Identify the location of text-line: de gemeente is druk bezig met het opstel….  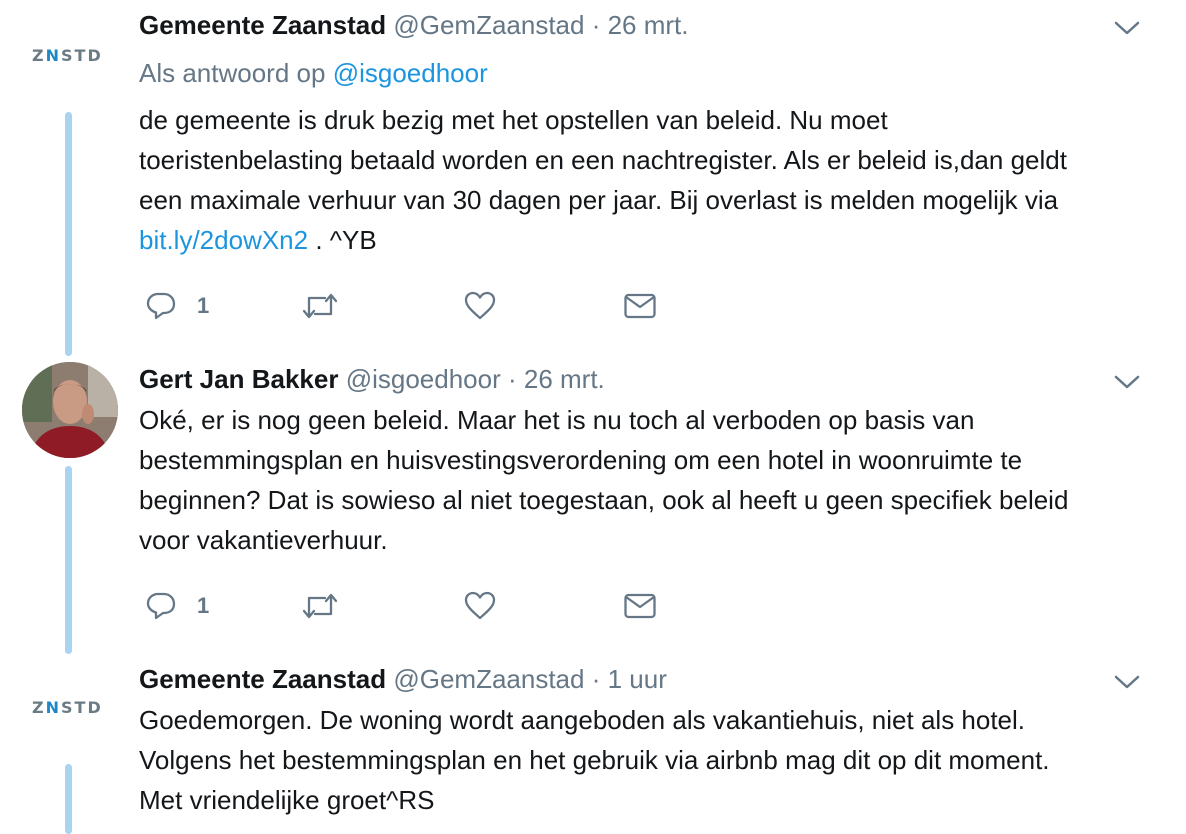
(513, 120).